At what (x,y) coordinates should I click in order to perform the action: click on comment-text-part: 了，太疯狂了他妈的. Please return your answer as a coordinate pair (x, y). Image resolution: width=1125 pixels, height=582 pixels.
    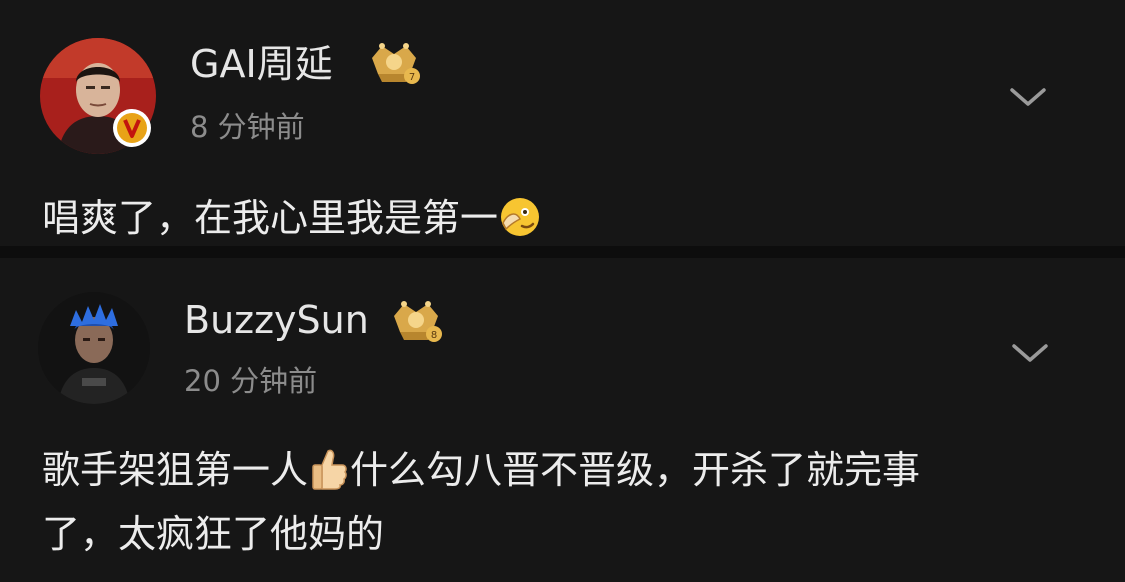
    Looking at the image, I should click on (213, 534).